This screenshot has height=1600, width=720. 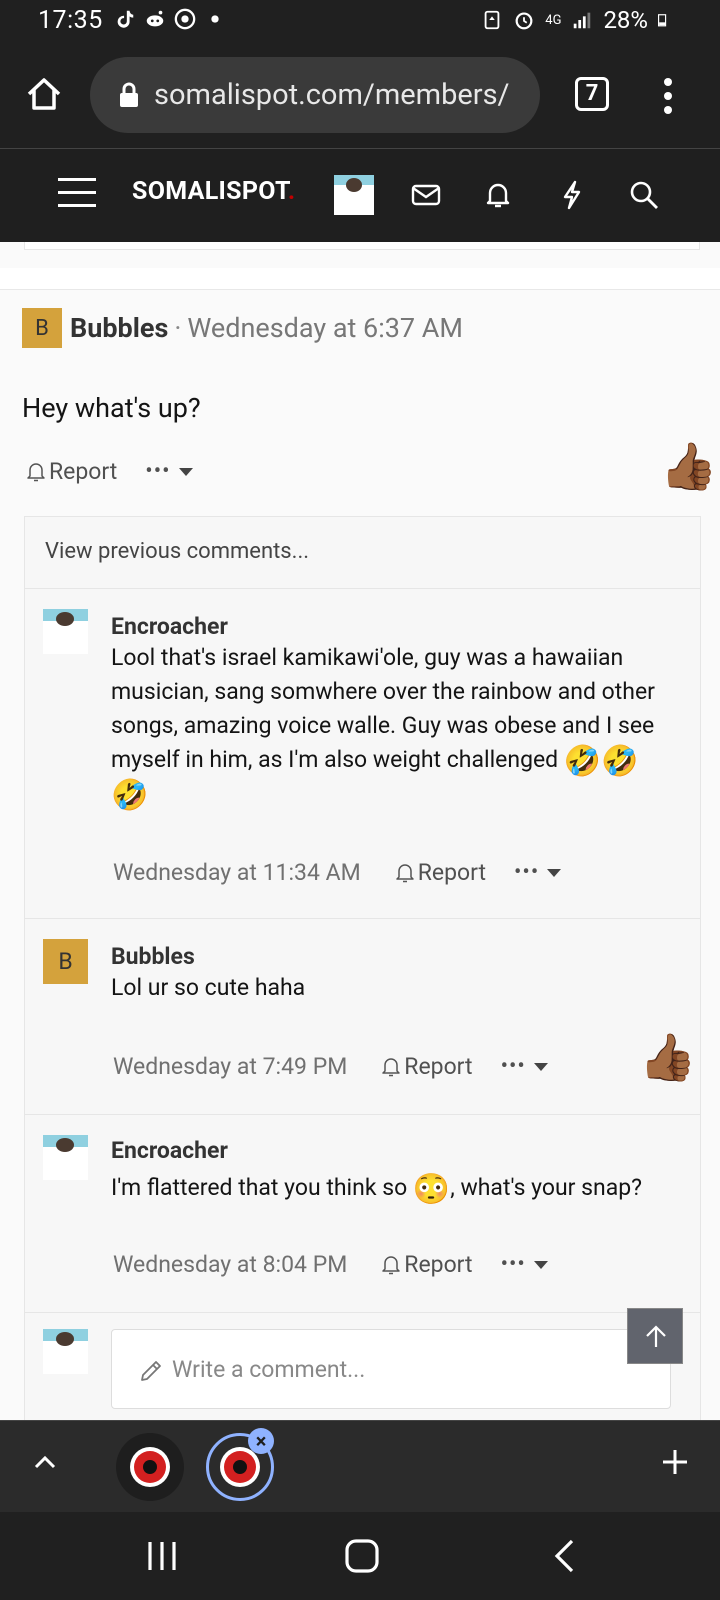 I want to click on user-avatar, so click(x=354, y=195).